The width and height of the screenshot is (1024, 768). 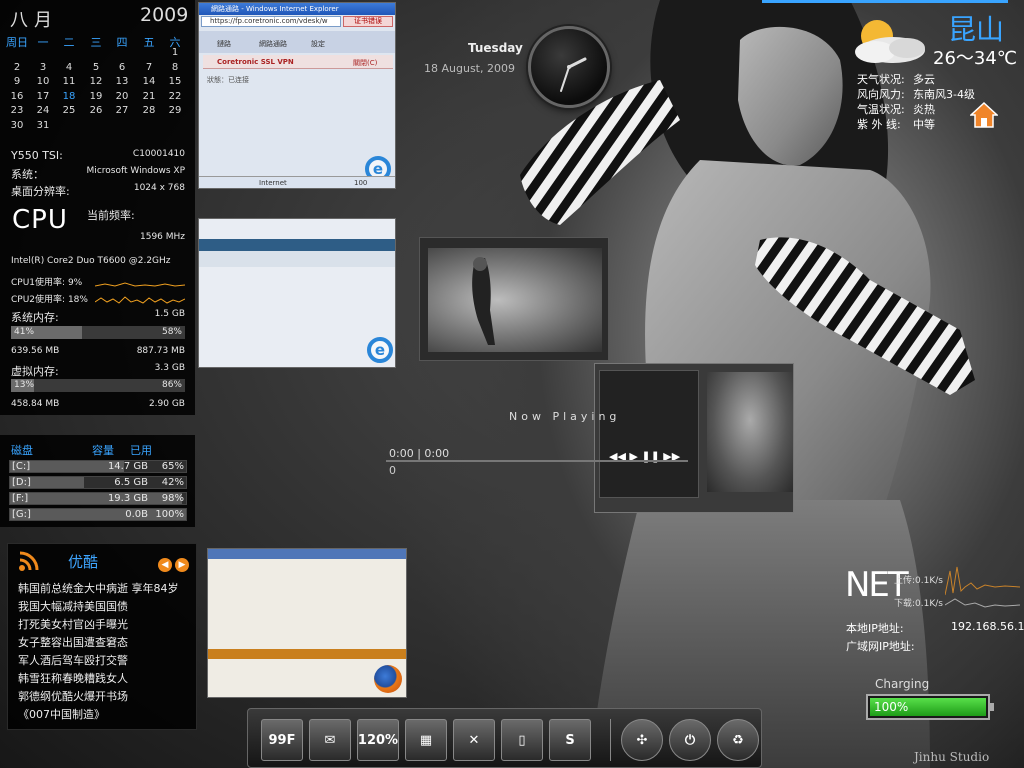 I want to click on calendar-day: 18, so click(x=69, y=96).